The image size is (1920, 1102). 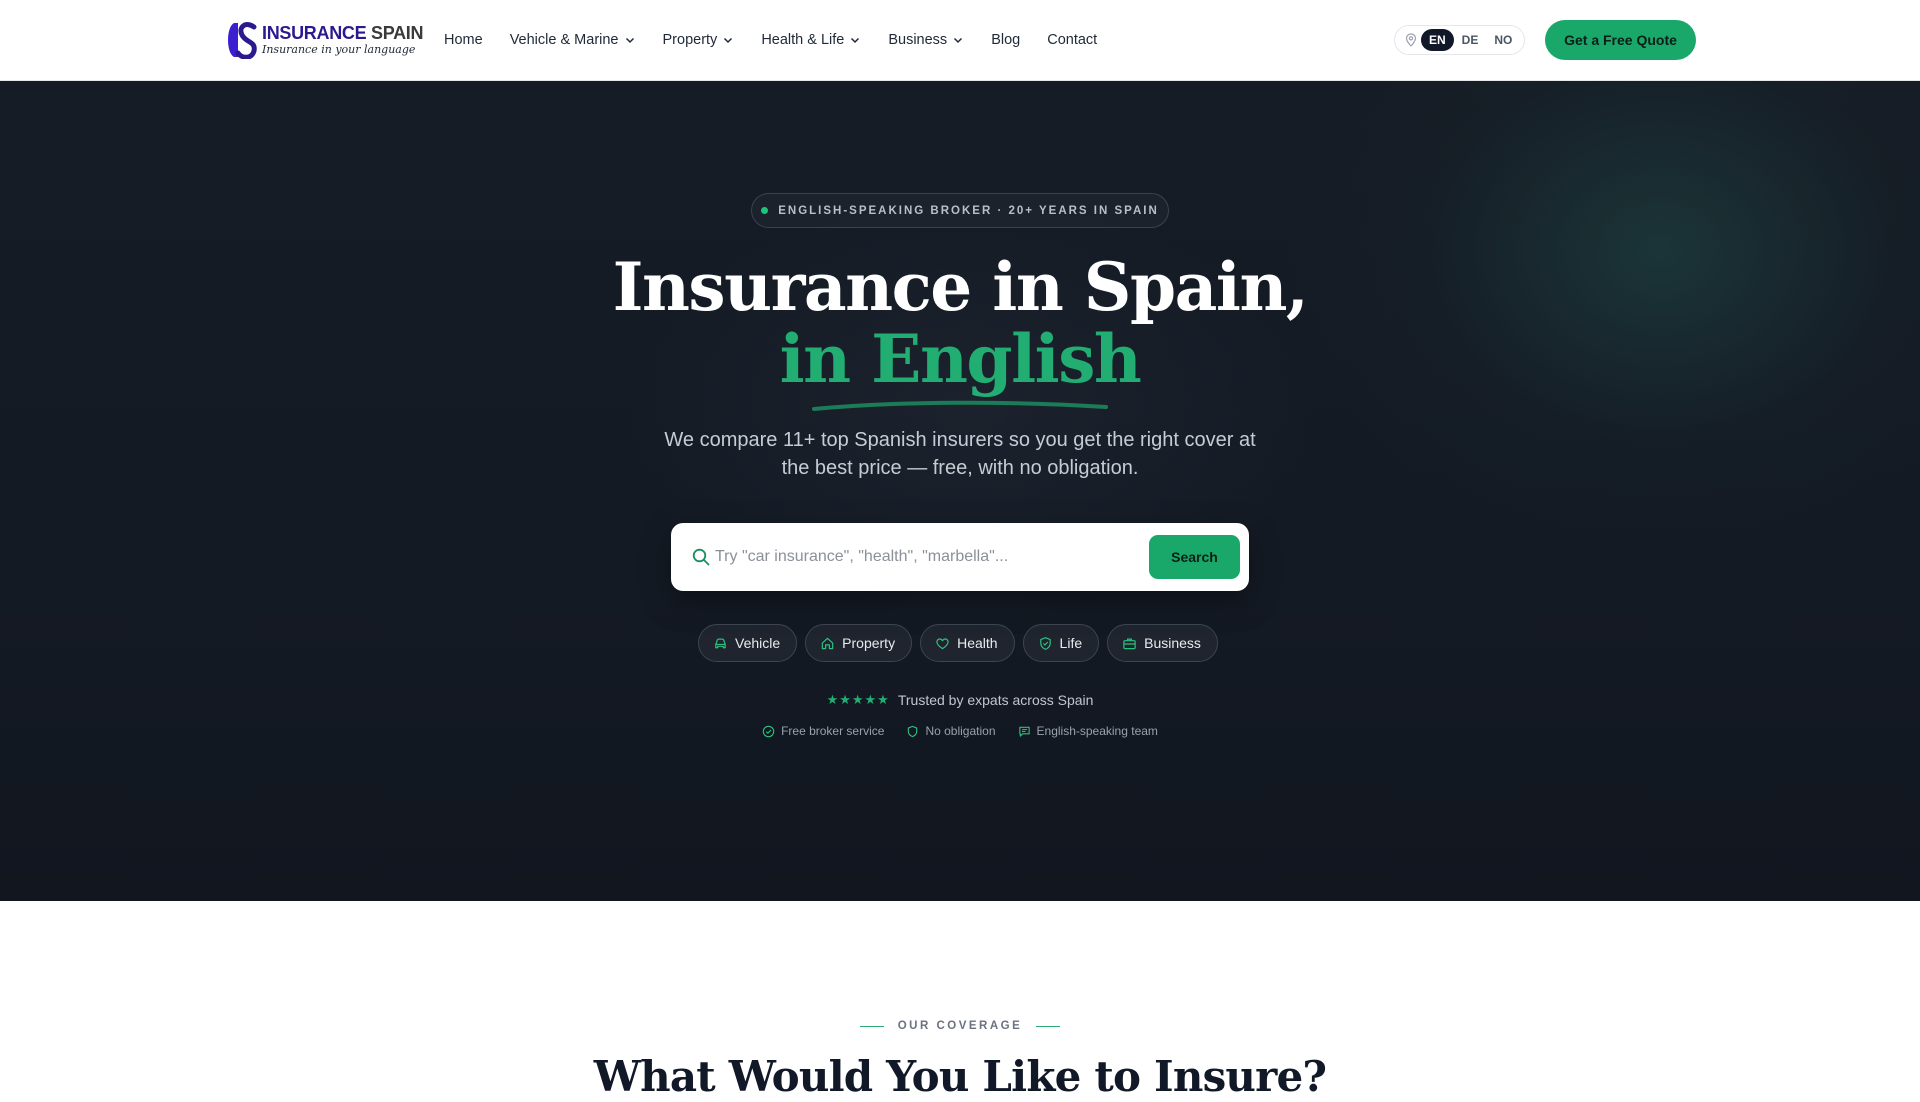 What do you see at coordinates (463, 40) in the screenshot?
I see `nav-item-home: Home` at bounding box center [463, 40].